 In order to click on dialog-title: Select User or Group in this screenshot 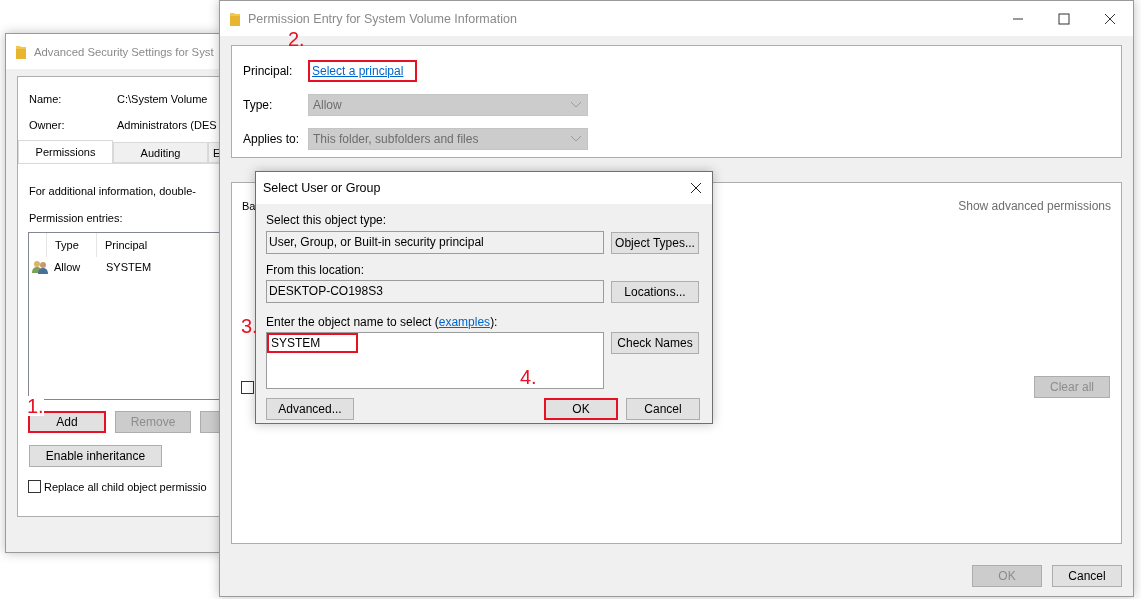, I will do `click(322, 188)`.